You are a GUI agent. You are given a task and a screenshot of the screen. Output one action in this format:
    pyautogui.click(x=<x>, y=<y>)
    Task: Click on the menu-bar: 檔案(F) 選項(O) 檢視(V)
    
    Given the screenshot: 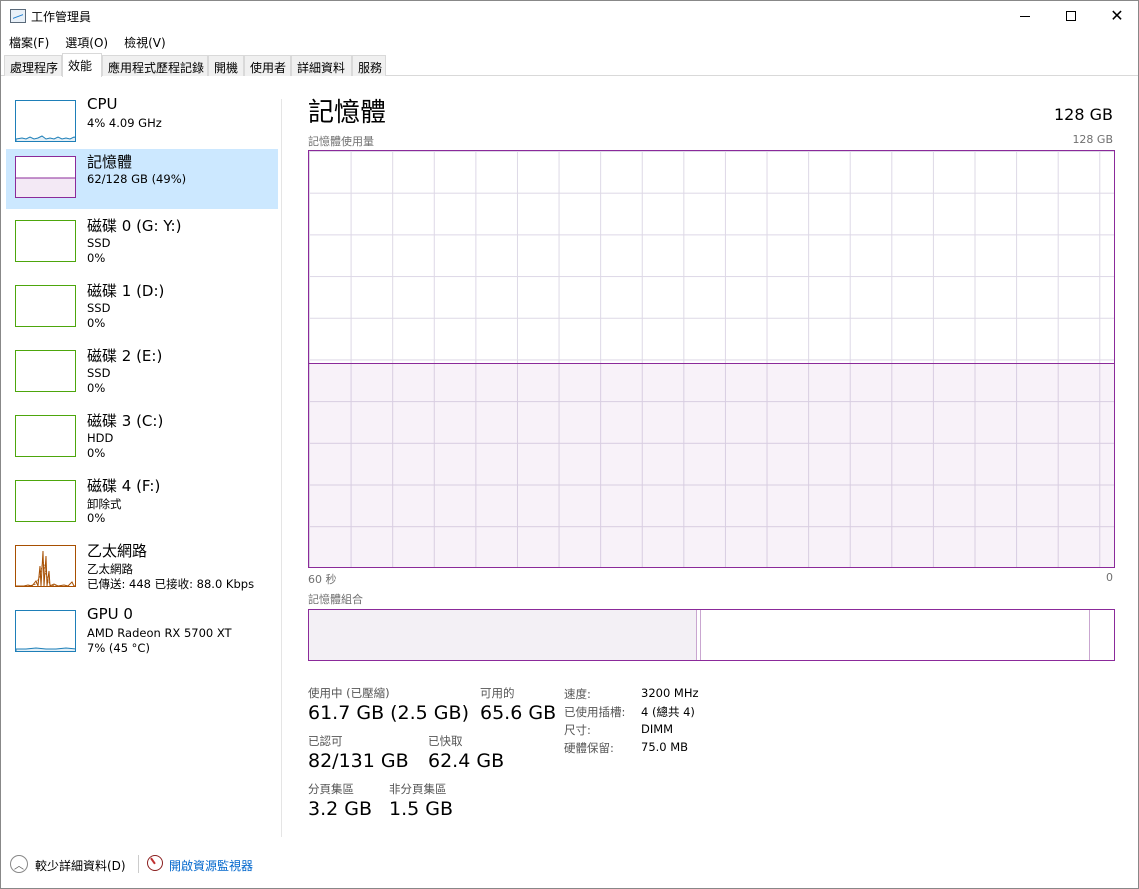 What is the action you would take?
    pyautogui.click(x=569, y=41)
    